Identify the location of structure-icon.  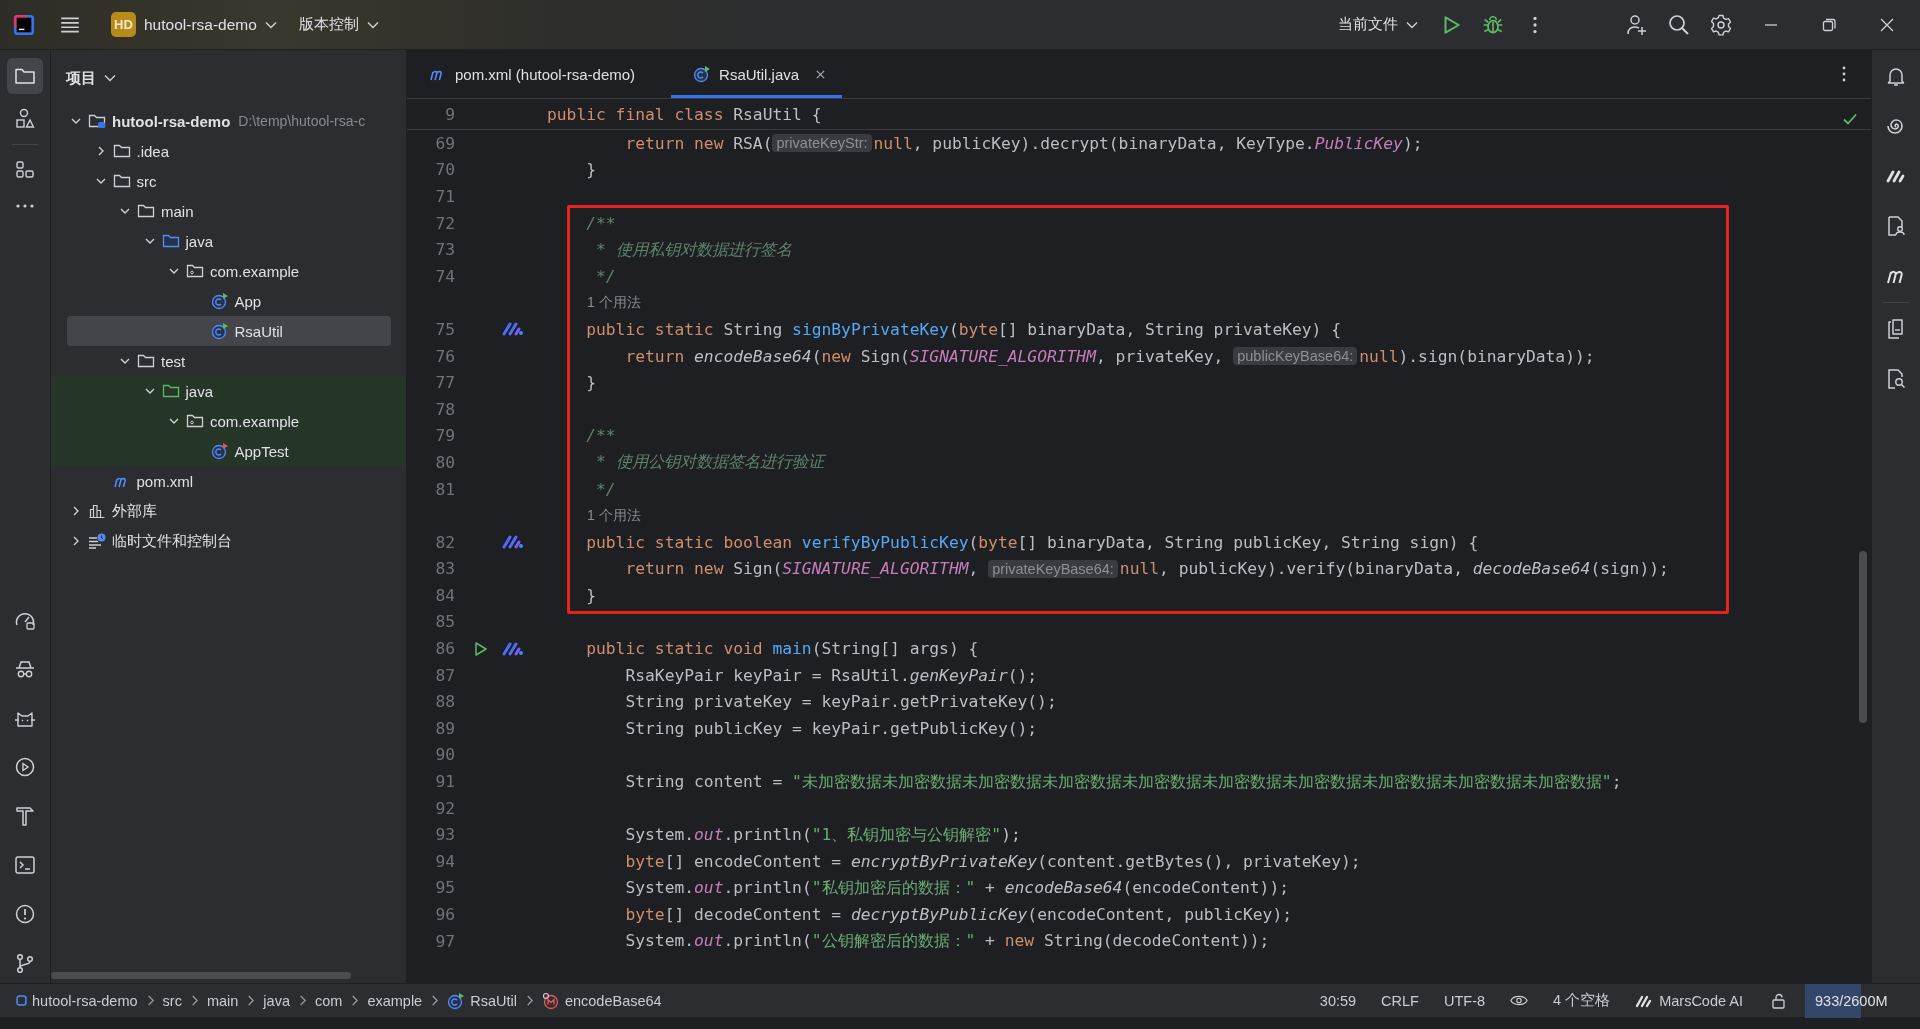
(25, 119).